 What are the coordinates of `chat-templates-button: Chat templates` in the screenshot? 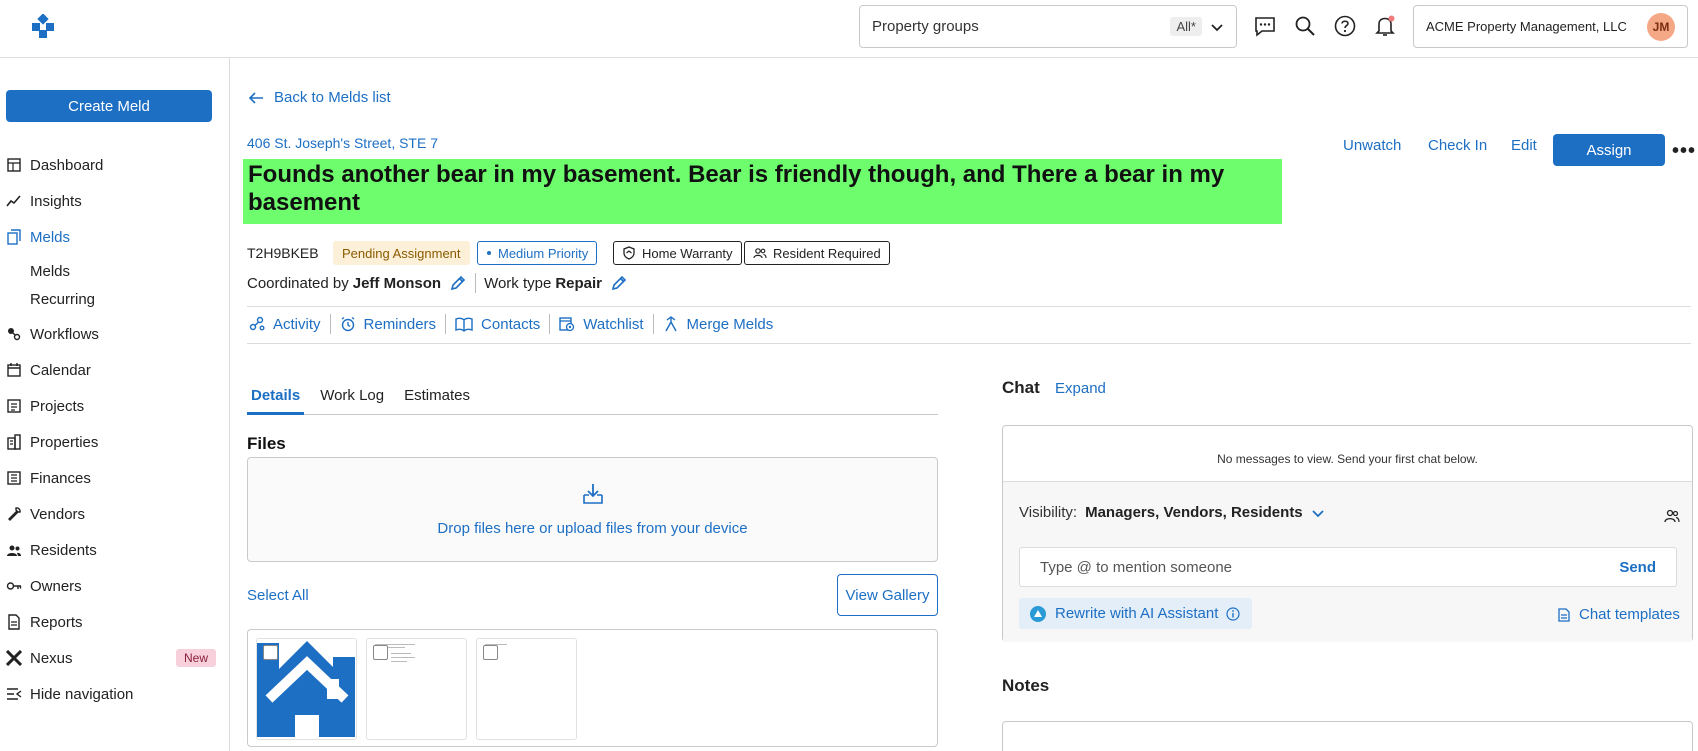 It's located at (1618, 614).